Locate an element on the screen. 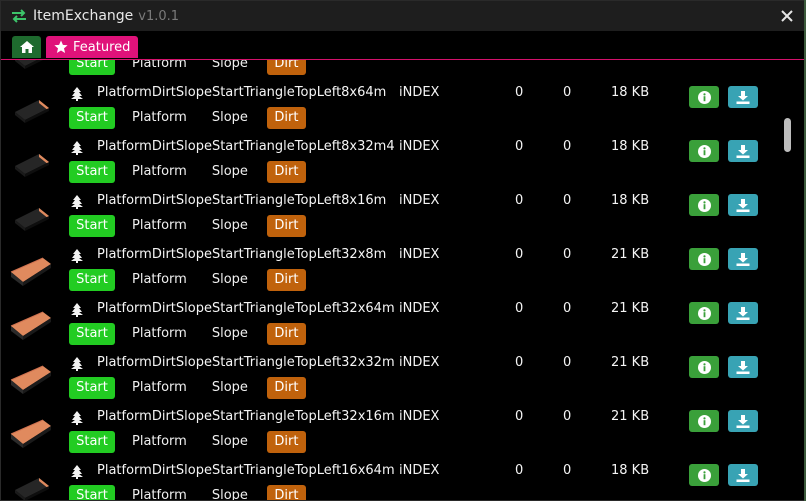 The image size is (806, 501). scrollbar is located at coordinates (793, 280).